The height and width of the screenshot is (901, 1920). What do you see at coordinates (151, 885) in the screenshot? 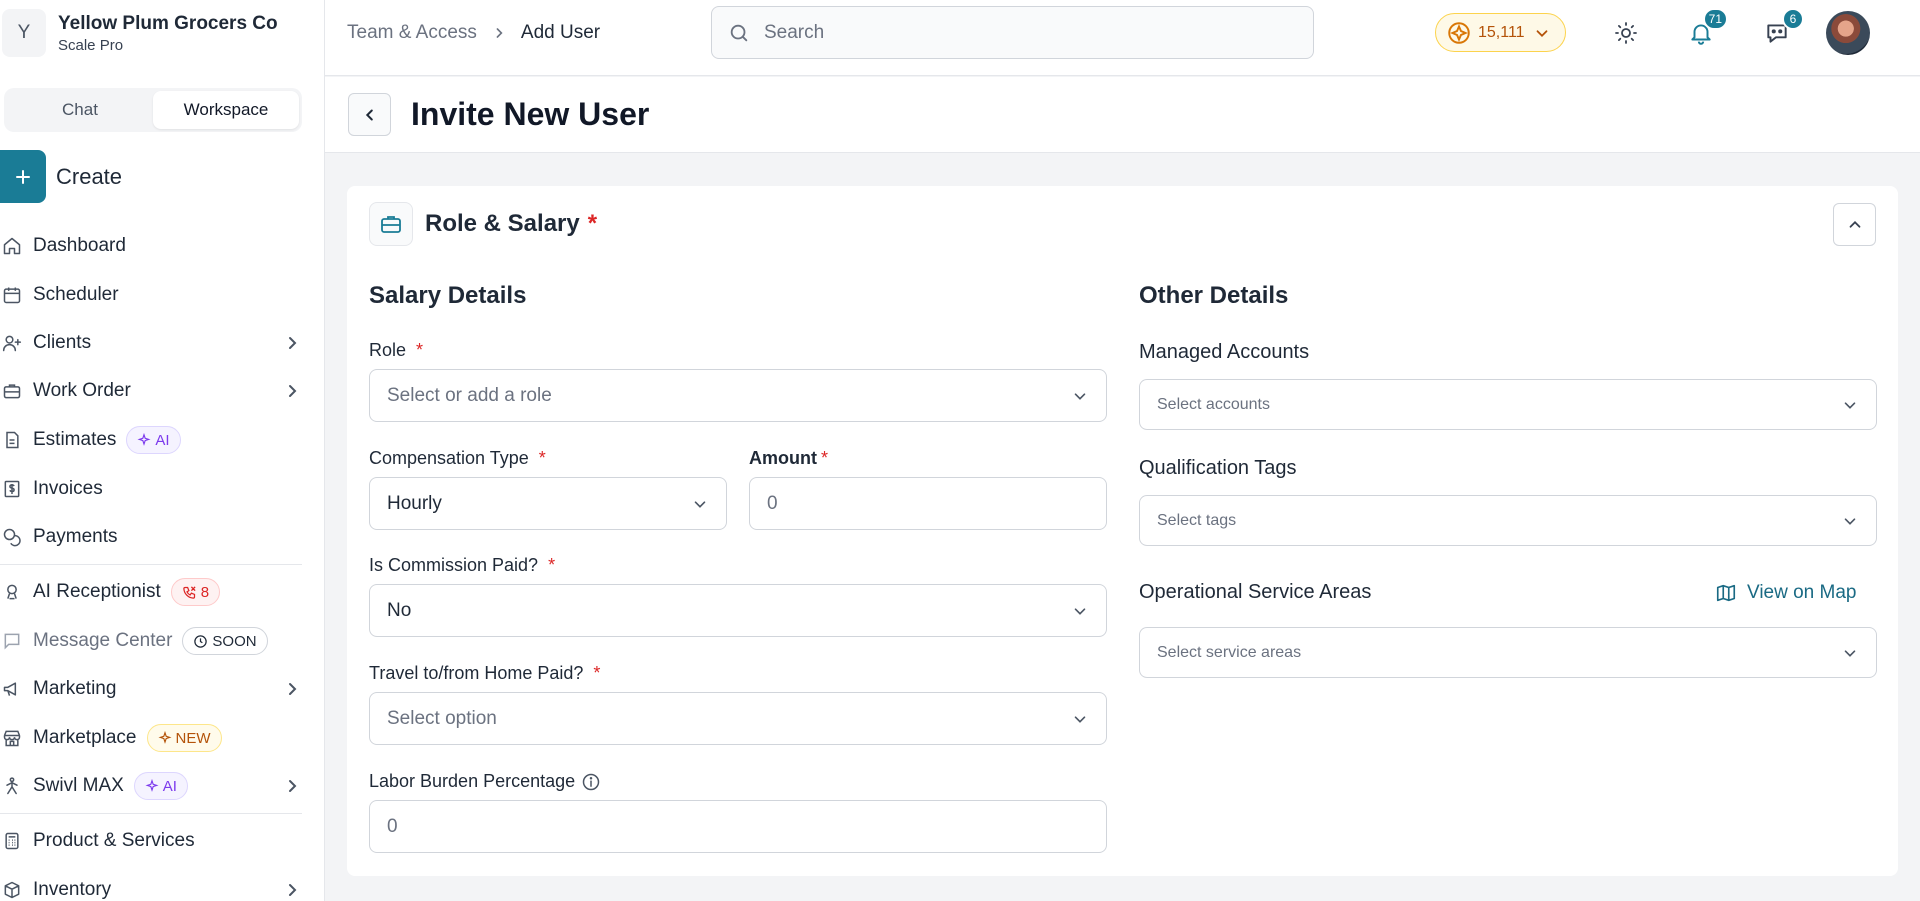
I see `sidebar-item-inventory: Inventory` at bounding box center [151, 885].